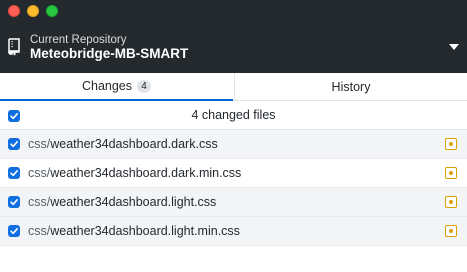  I want to click on tab-bar: Changes 4 History, so click(233, 87).